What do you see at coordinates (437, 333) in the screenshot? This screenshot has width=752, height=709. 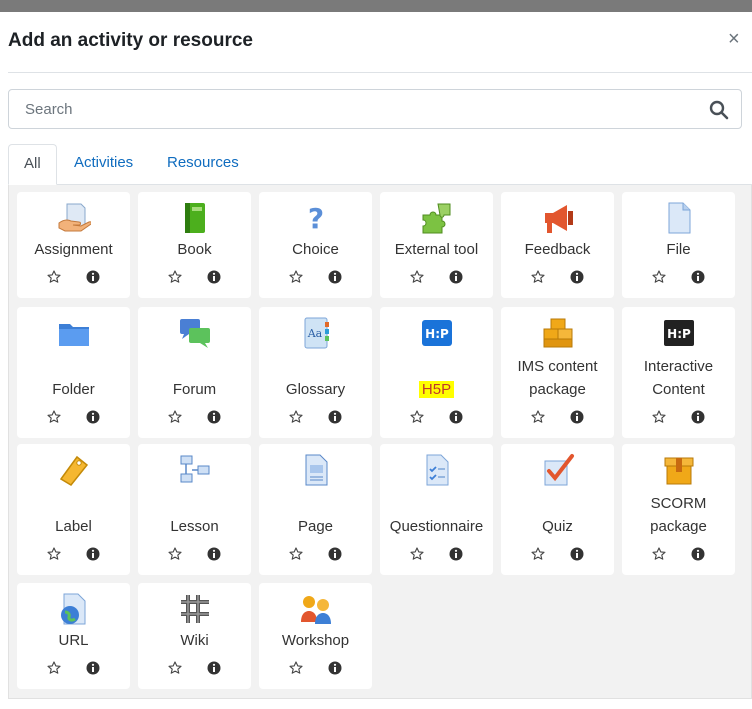 I see `h5p-icon: H:P` at bounding box center [437, 333].